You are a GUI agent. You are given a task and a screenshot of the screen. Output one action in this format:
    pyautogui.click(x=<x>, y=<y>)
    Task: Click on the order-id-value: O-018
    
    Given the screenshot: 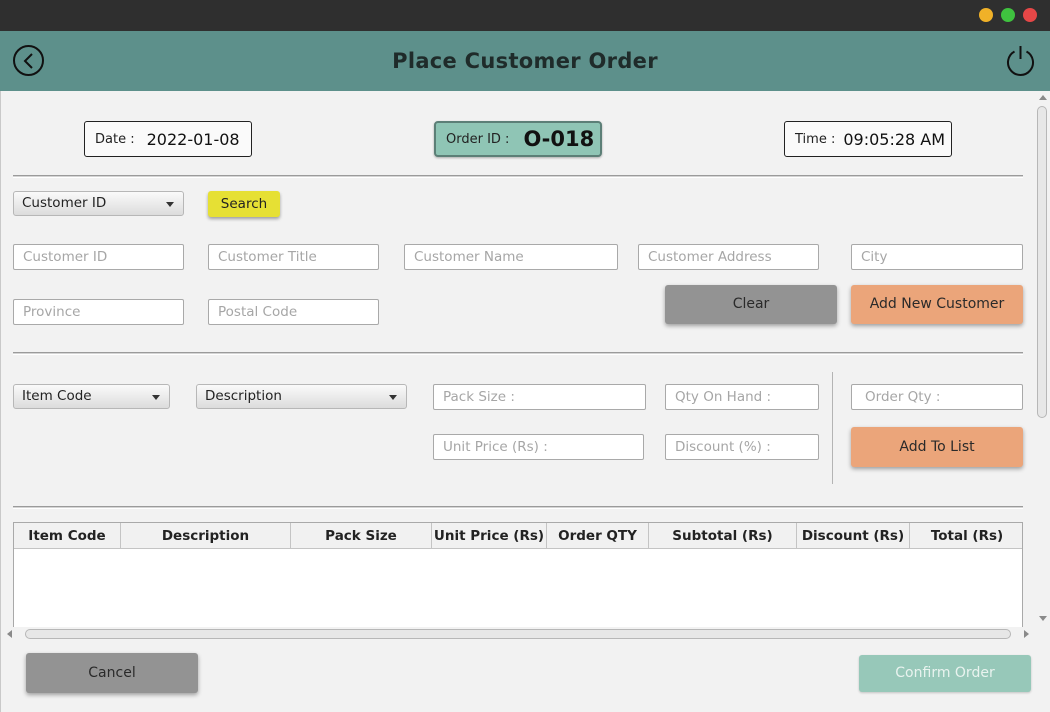 What is the action you would take?
    pyautogui.click(x=559, y=139)
    